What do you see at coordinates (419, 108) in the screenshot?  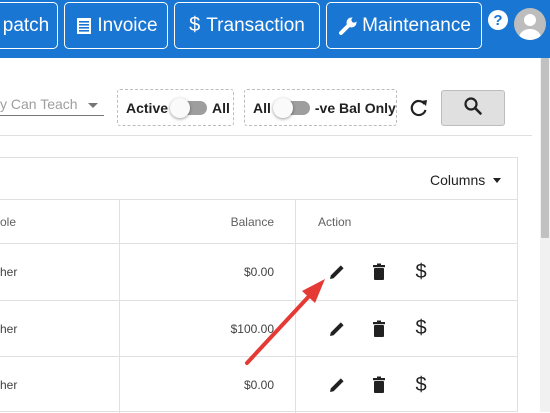 I see `refresh-icon` at bounding box center [419, 108].